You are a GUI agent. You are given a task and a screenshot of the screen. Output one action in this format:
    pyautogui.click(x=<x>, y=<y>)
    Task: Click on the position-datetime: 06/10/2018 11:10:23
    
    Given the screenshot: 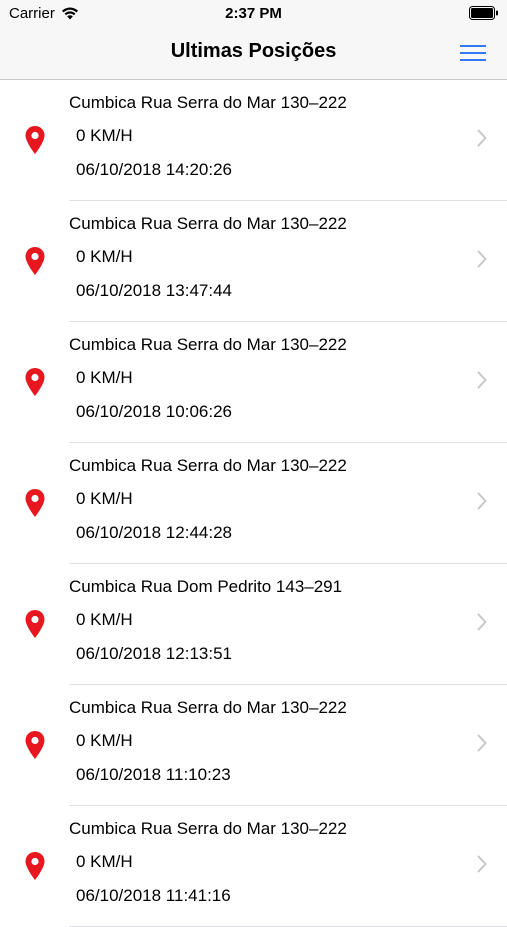 What is the action you would take?
    pyautogui.click(x=153, y=774)
    